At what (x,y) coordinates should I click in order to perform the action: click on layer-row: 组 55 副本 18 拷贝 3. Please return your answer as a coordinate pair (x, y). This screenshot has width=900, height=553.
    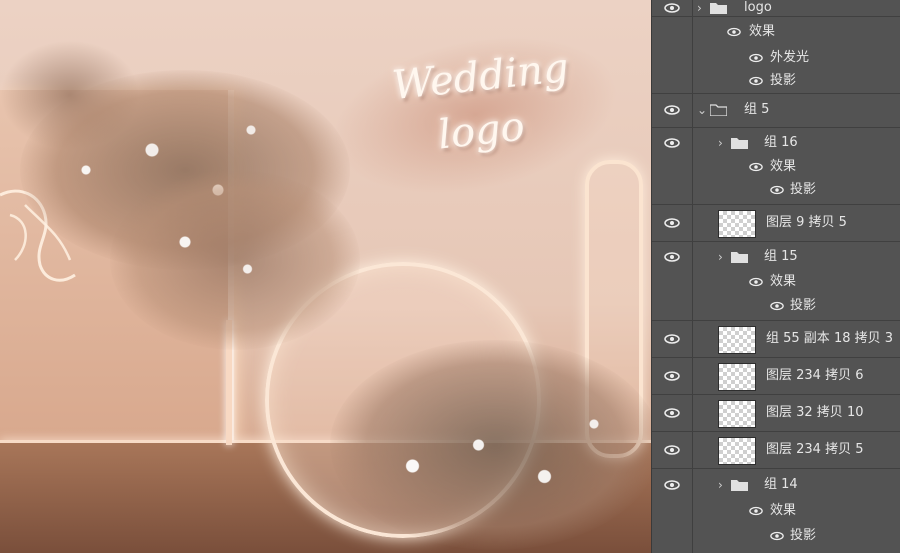
    Looking at the image, I should click on (776, 339).